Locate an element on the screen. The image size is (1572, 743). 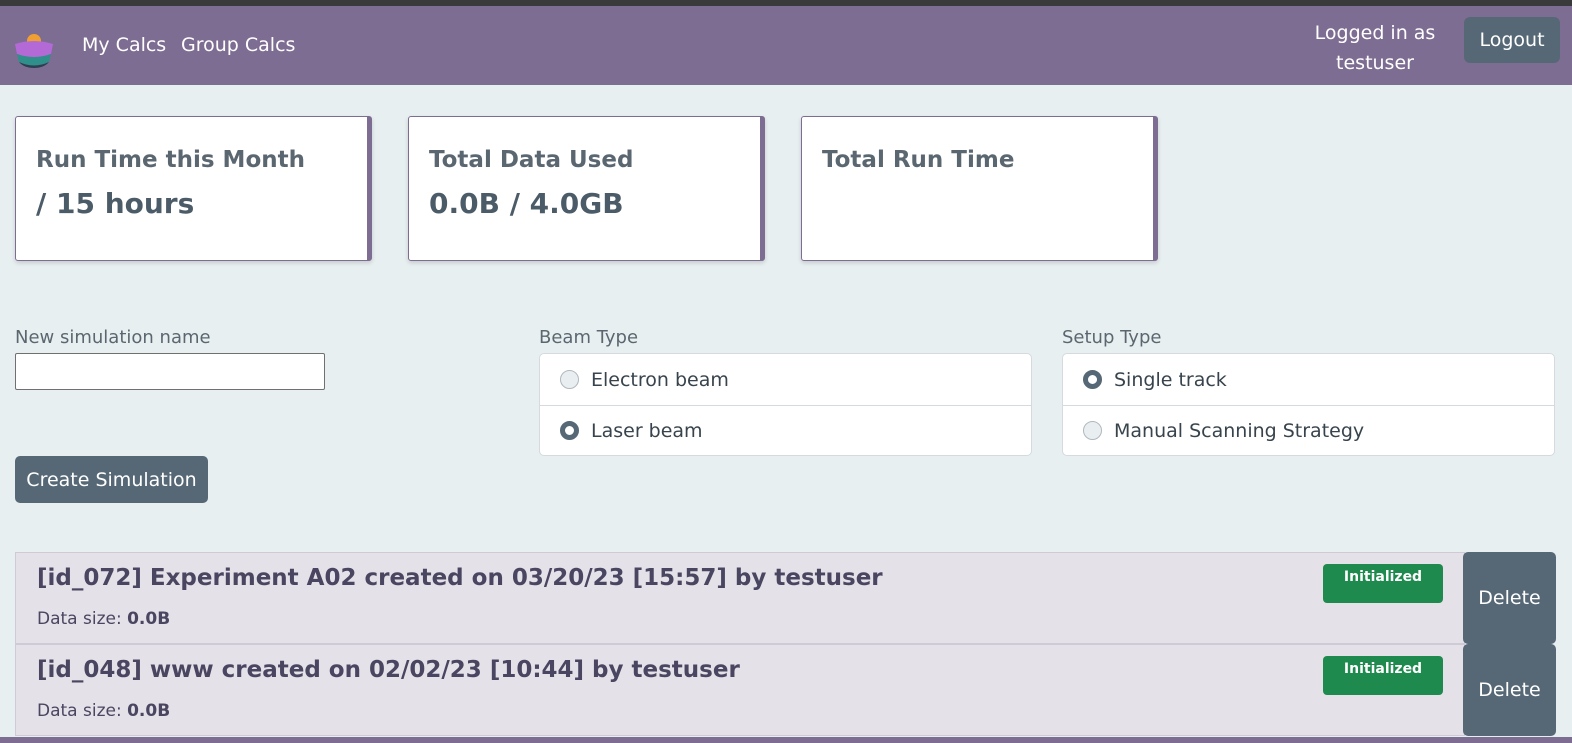
logout-button: Logout is located at coordinates (1512, 40).